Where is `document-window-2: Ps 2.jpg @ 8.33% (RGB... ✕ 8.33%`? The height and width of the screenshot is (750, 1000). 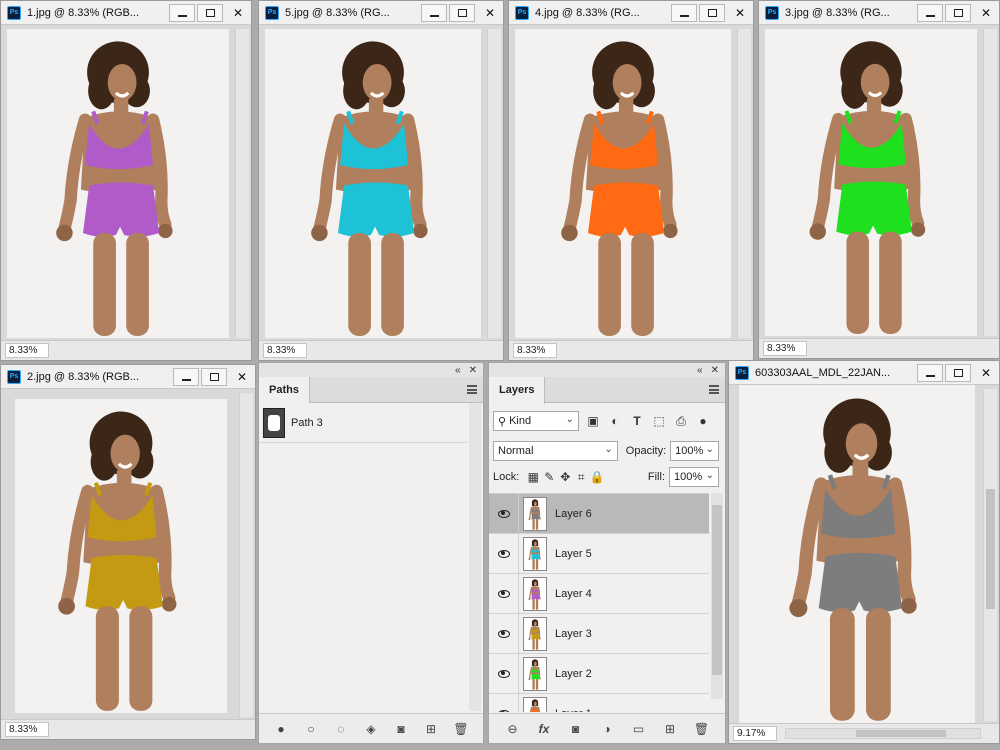
document-window-2: Ps 2.jpg @ 8.33% (RGB... ✕ 8.33% is located at coordinates (128, 552).